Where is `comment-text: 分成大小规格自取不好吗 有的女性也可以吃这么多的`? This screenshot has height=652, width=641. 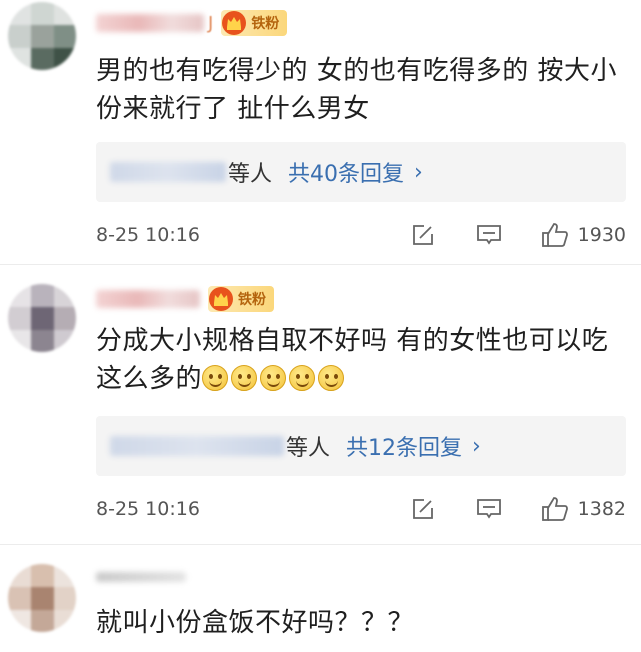
comment-text: 分成大小规格自取不好吗 有的女性也可以吃这么多的 is located at coordinates (361, 360).